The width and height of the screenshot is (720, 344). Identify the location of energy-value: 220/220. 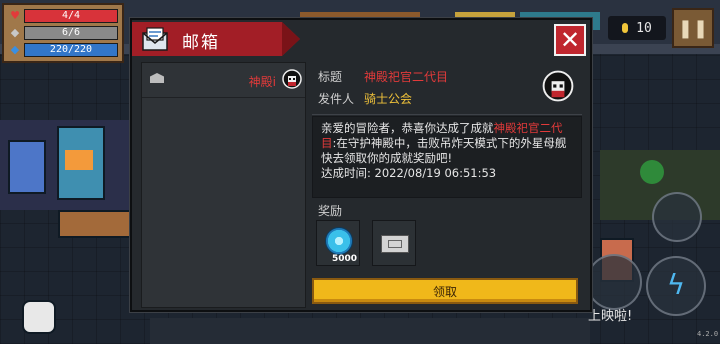
(71, 49).